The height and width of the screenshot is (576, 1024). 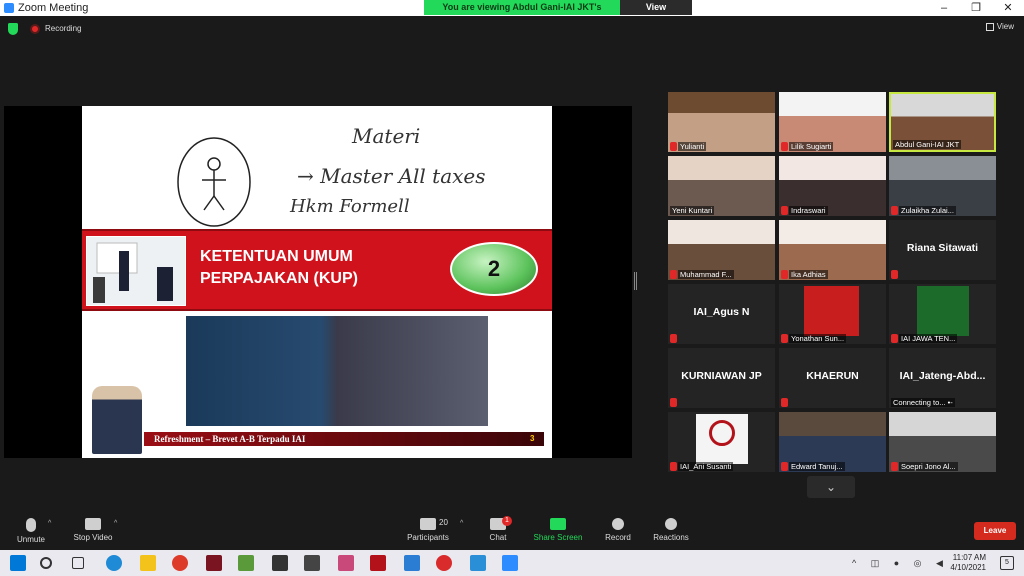 I want to click on stop-video-label: Stop Video, so click(x=93, y=537).